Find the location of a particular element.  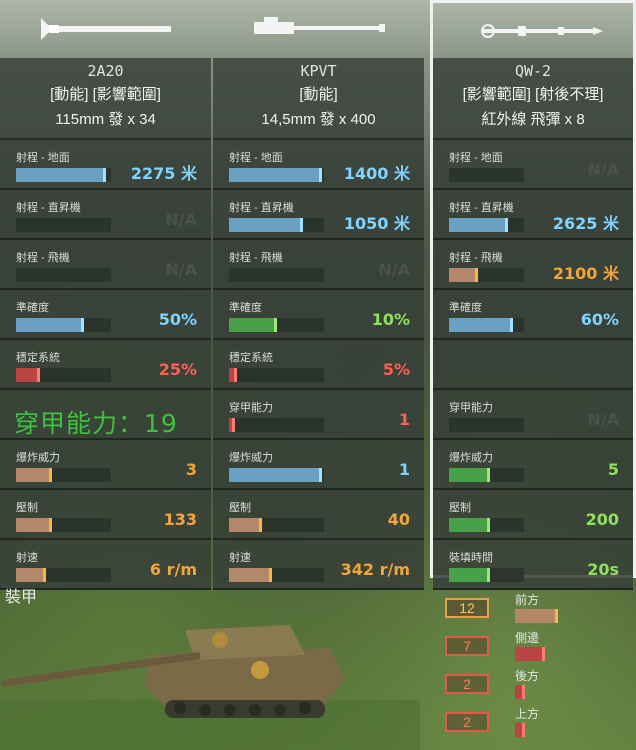

stat-row: 射程 - 地面 N/A is located at coordinates (533, 165).